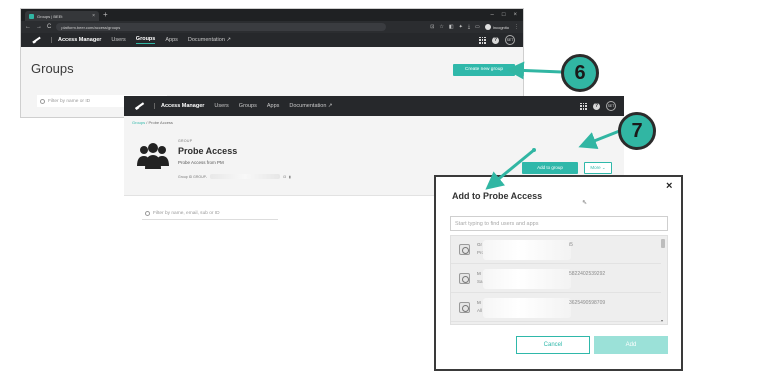 This screenshot has height=384, width=768. Describe the element at coordinates (585, 203) in the screenshot. I see `mouse-cursor-icon: ⇖` at that location.